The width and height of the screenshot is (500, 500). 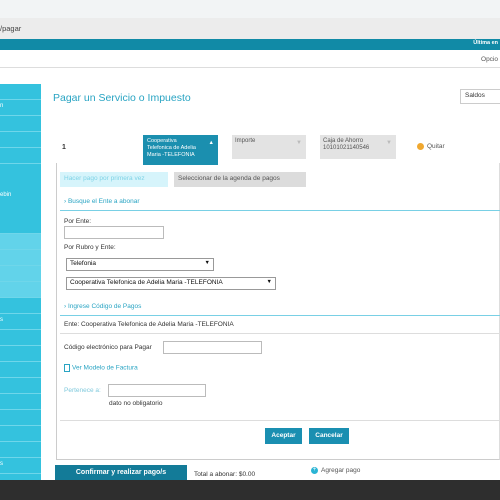 I want to click on codigo-section-heading: › Ingrese Código de Pagos, so click(x=102, y=306).